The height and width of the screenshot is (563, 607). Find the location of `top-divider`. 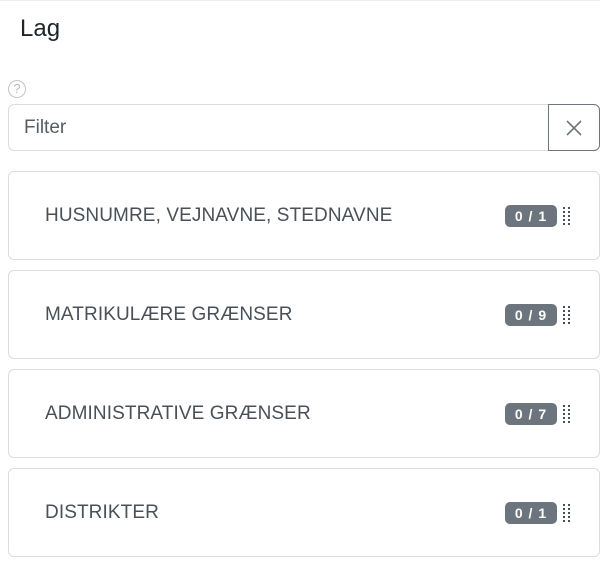

top-divider is located at coordinates (300, 0).